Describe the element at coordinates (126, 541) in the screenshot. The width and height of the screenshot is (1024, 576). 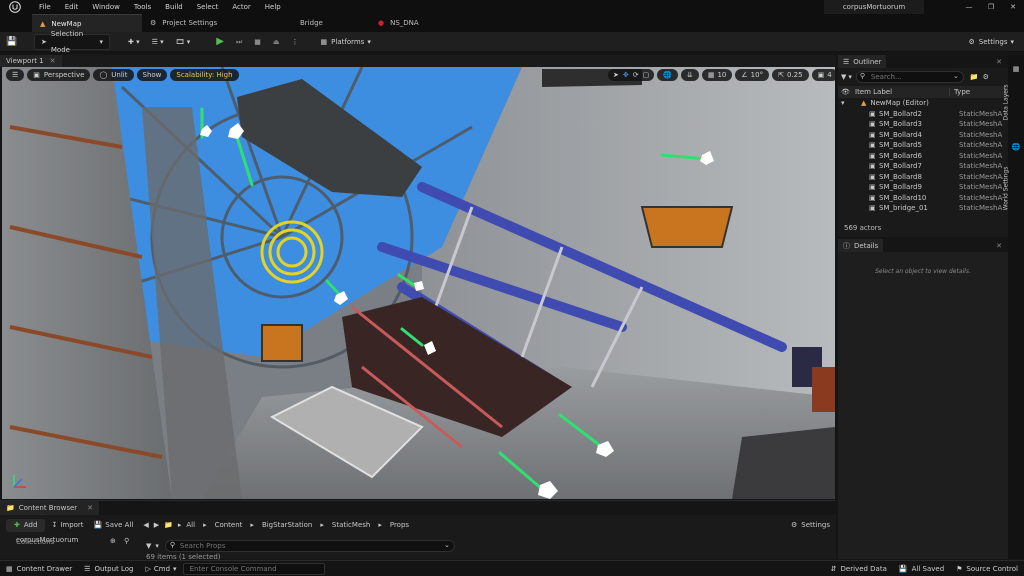
I see `search-icon: ⚲` at that location.